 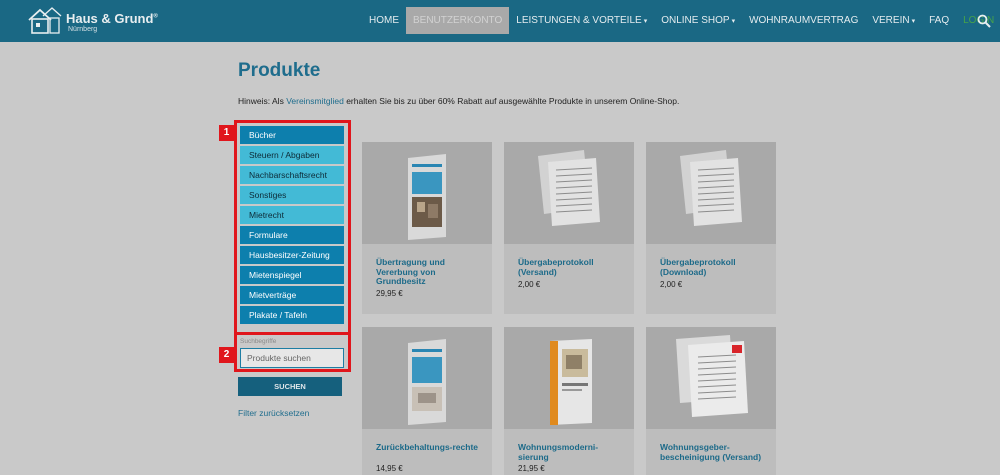 What do you see at coordinates (698, 20) in the screenshot?
I see `nav-online-shop: ONLINE SHOP ▾` at bounding box center [698, 20].